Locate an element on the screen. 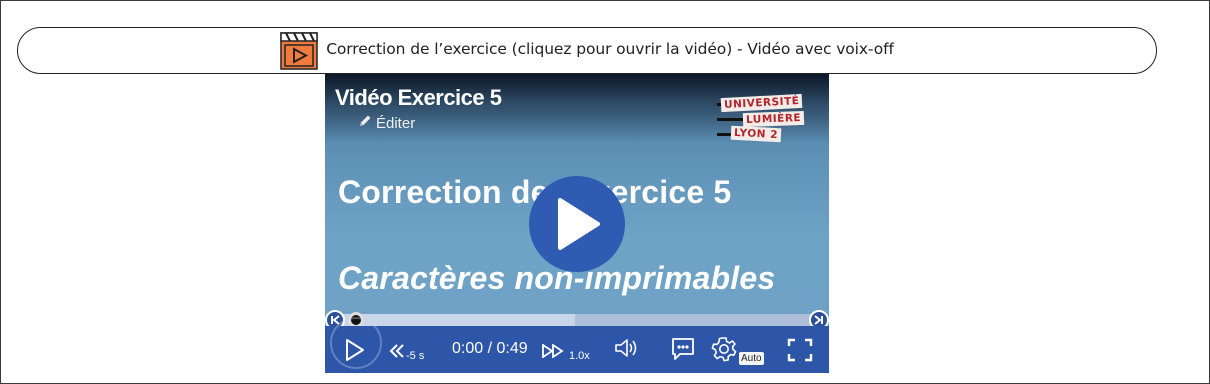  rewind-button: -5 s is located at coordinates (406, 351).